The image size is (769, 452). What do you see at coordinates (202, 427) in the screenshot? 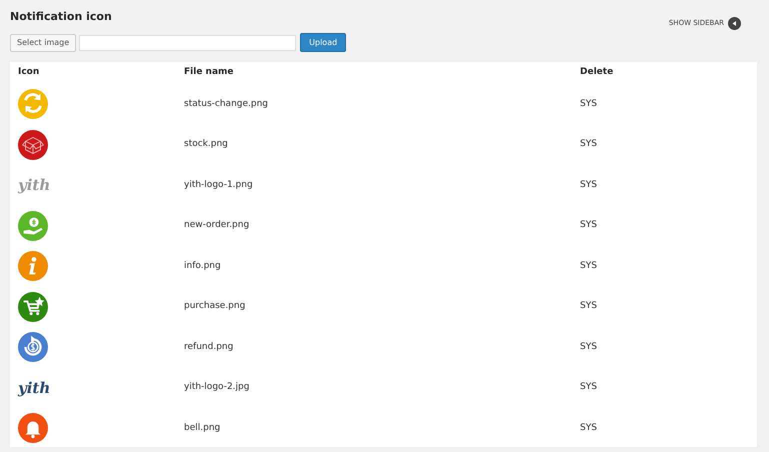
I see `file-name-cell: bell.png` at bounding box center [202, 427].